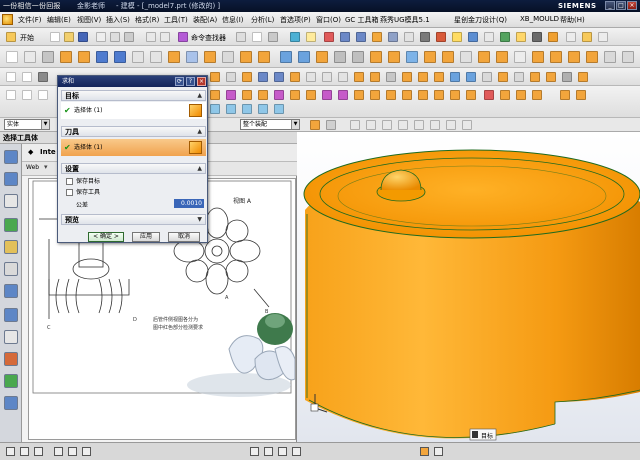  What do you see at coordinates (327, 95) in the screenshot?
I see `isoparametric-icon` at bounding box center [327, 95].